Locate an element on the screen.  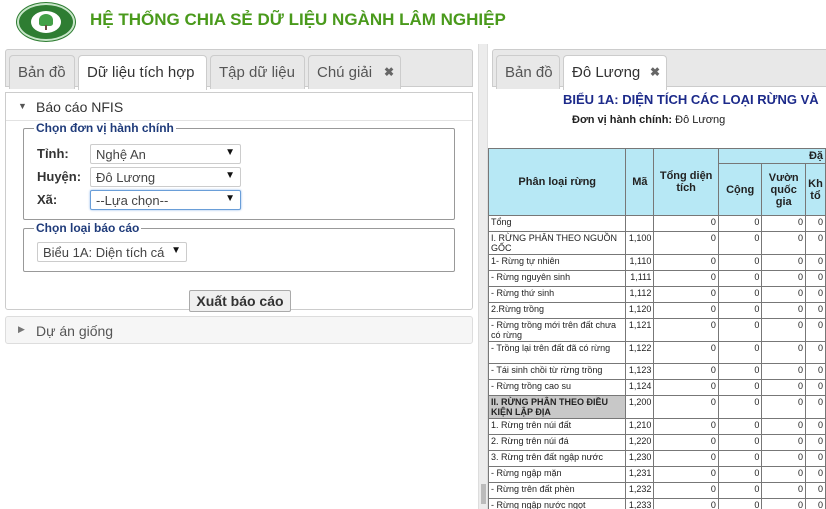
col-header-group: Đặ is located at coordinates (771, 156).